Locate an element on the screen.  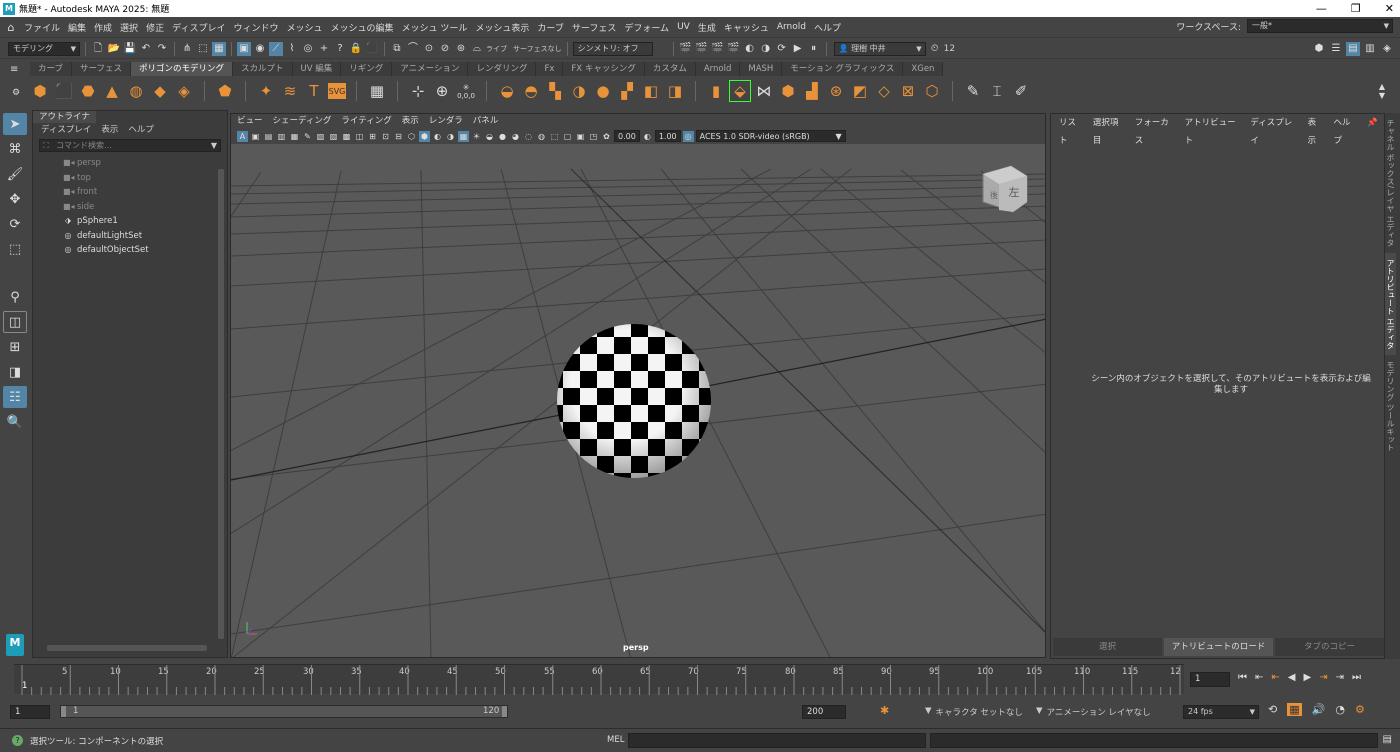
menu-mesh-tools: メッシュ ツール is located at coordinates (435, 27).